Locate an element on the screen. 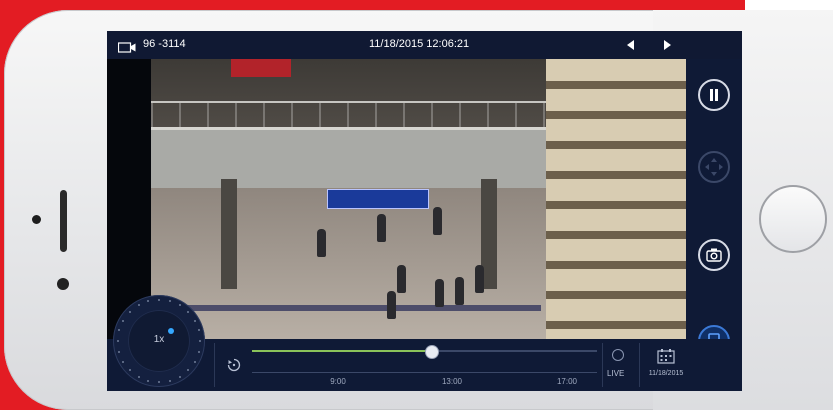 This screenshot has height=410, width=833. next-camera-button is located at coordinates (667, 45).